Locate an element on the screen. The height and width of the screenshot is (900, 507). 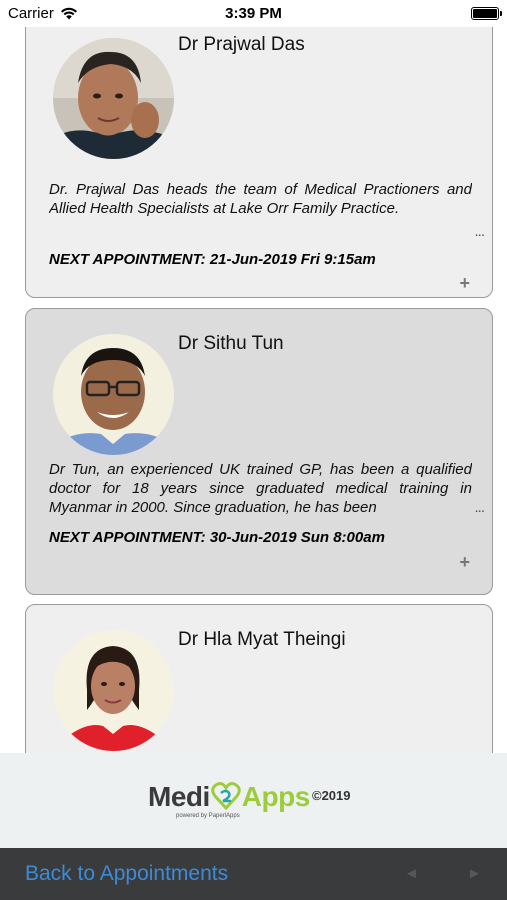
status-bar: Carrier 3:39 PM is located at coordinates (253, 13).